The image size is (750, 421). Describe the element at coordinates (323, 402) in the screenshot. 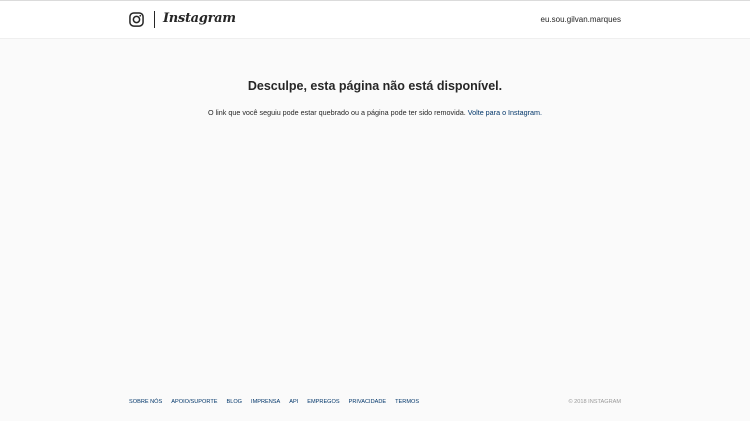

I see `footer-link-jobs: Empregos` at that location.